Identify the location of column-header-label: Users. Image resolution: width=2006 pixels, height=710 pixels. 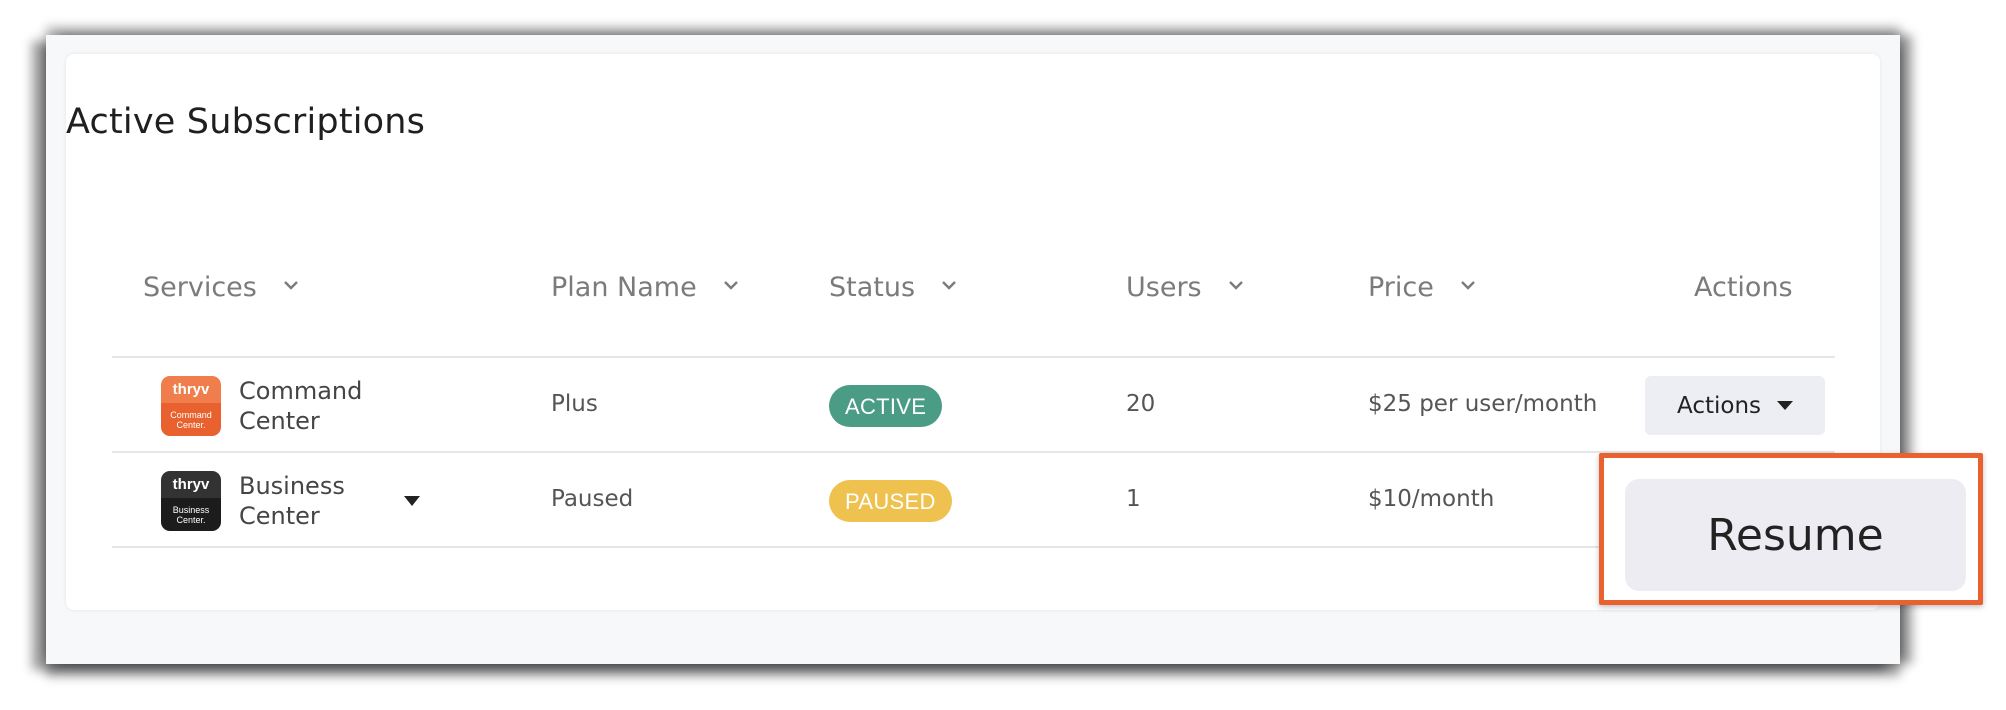
(1164, 287).